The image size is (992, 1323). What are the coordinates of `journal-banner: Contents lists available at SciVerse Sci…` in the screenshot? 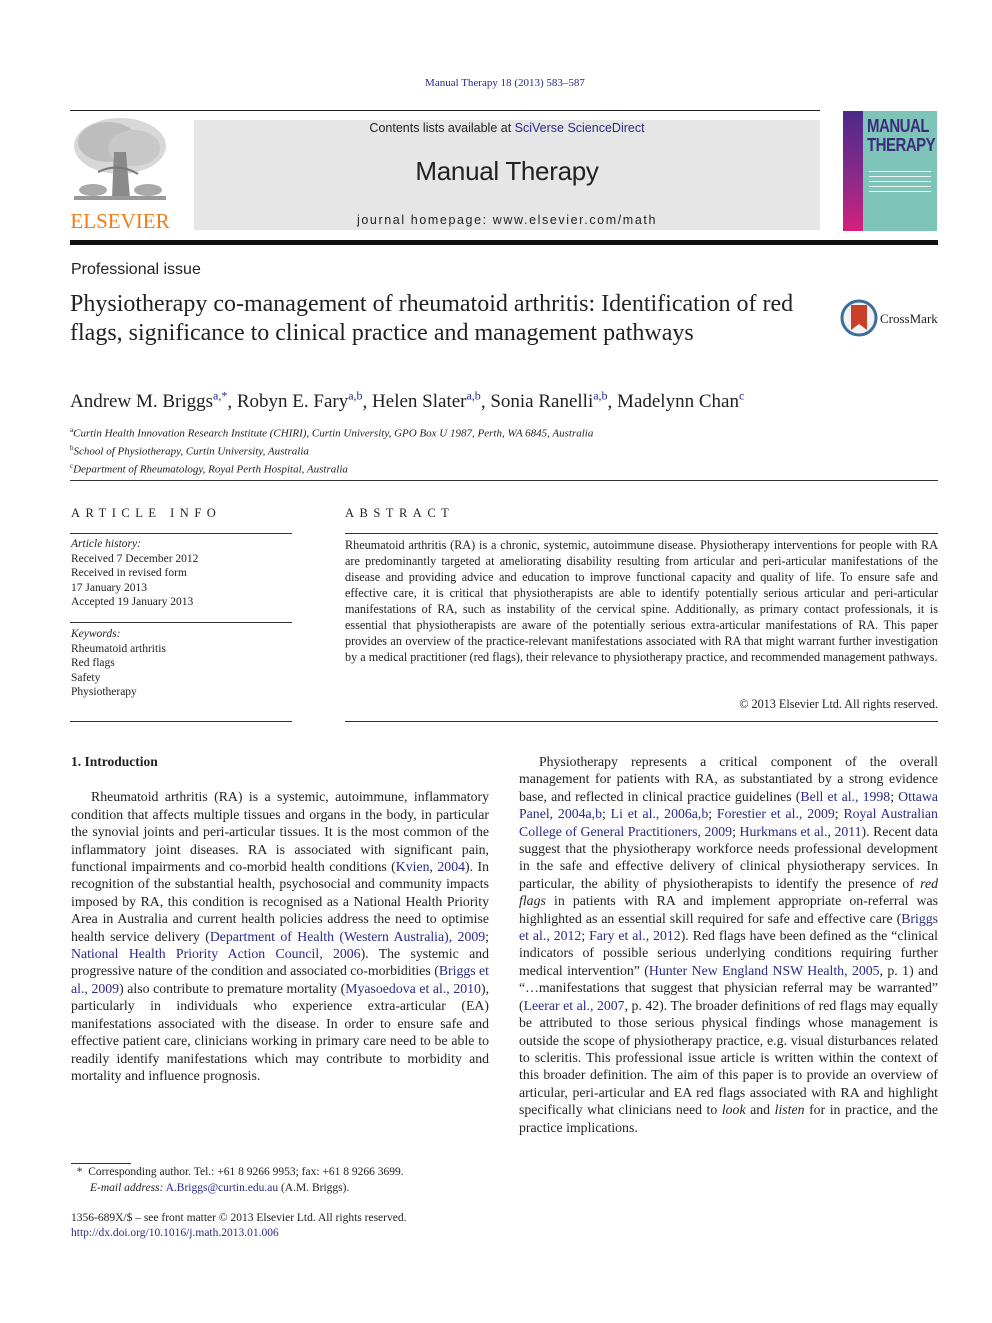 It's located at (507, 175).